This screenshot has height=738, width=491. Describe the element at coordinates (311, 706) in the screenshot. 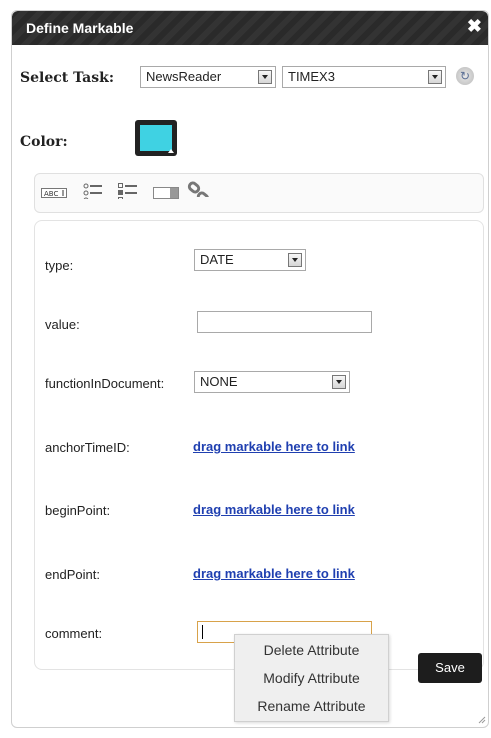

I see `menu-item-rename-attribute: Rename Attribute` at that location.